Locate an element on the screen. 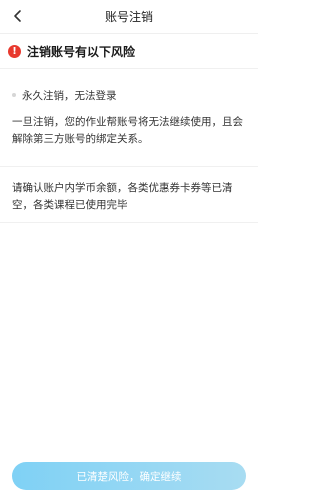  exclamation-circle-icon: ! is located at coordinates (14, 51).